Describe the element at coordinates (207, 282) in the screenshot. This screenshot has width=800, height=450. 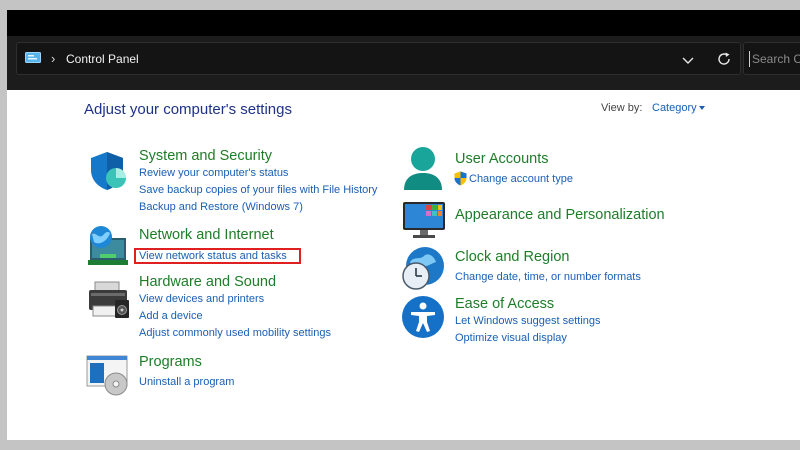
I see `category-title-hardware-sound: Hardware and Sound` at that location.